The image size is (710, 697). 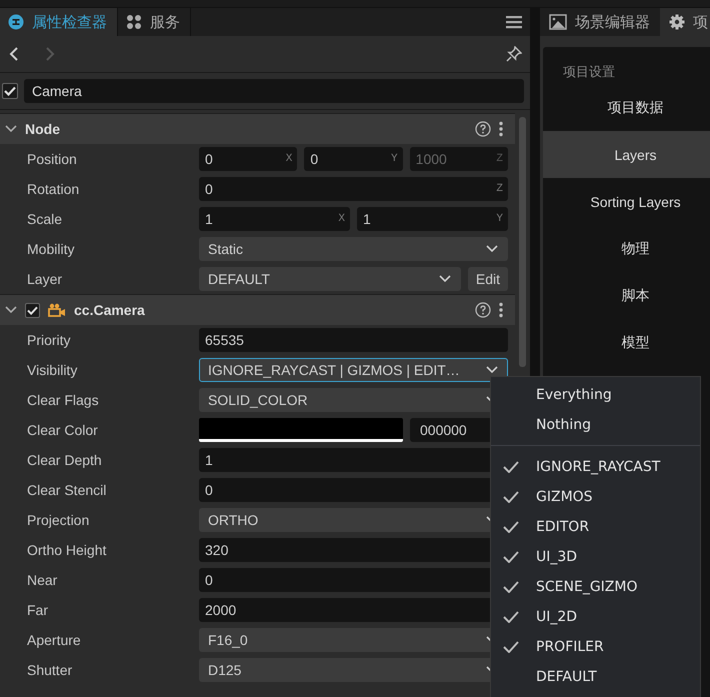 What do you see at coordinates (432, 219) in the screenshot?
I see `number-field: 1 Y` at bounding box center [432, 219].